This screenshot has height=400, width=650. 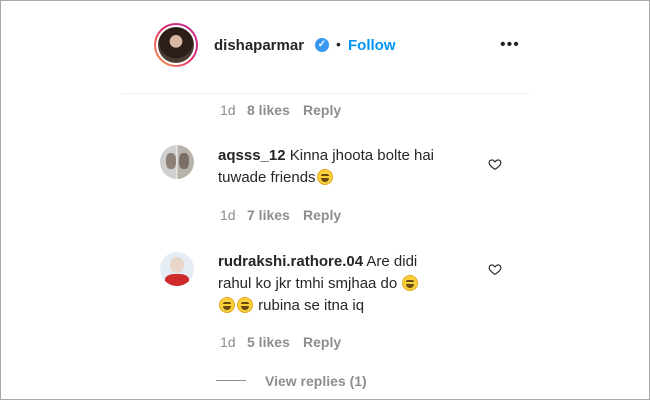 I want to click on comment-username: aqsss_12, so click(x=252, y=155).